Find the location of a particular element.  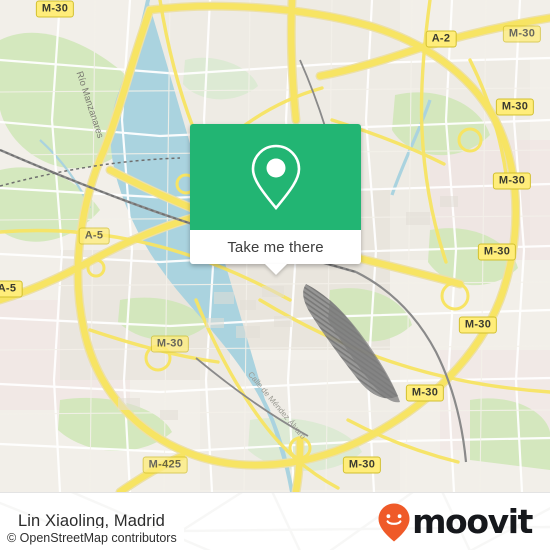

moovit-pin-icon is located at coordinates (394, 522).